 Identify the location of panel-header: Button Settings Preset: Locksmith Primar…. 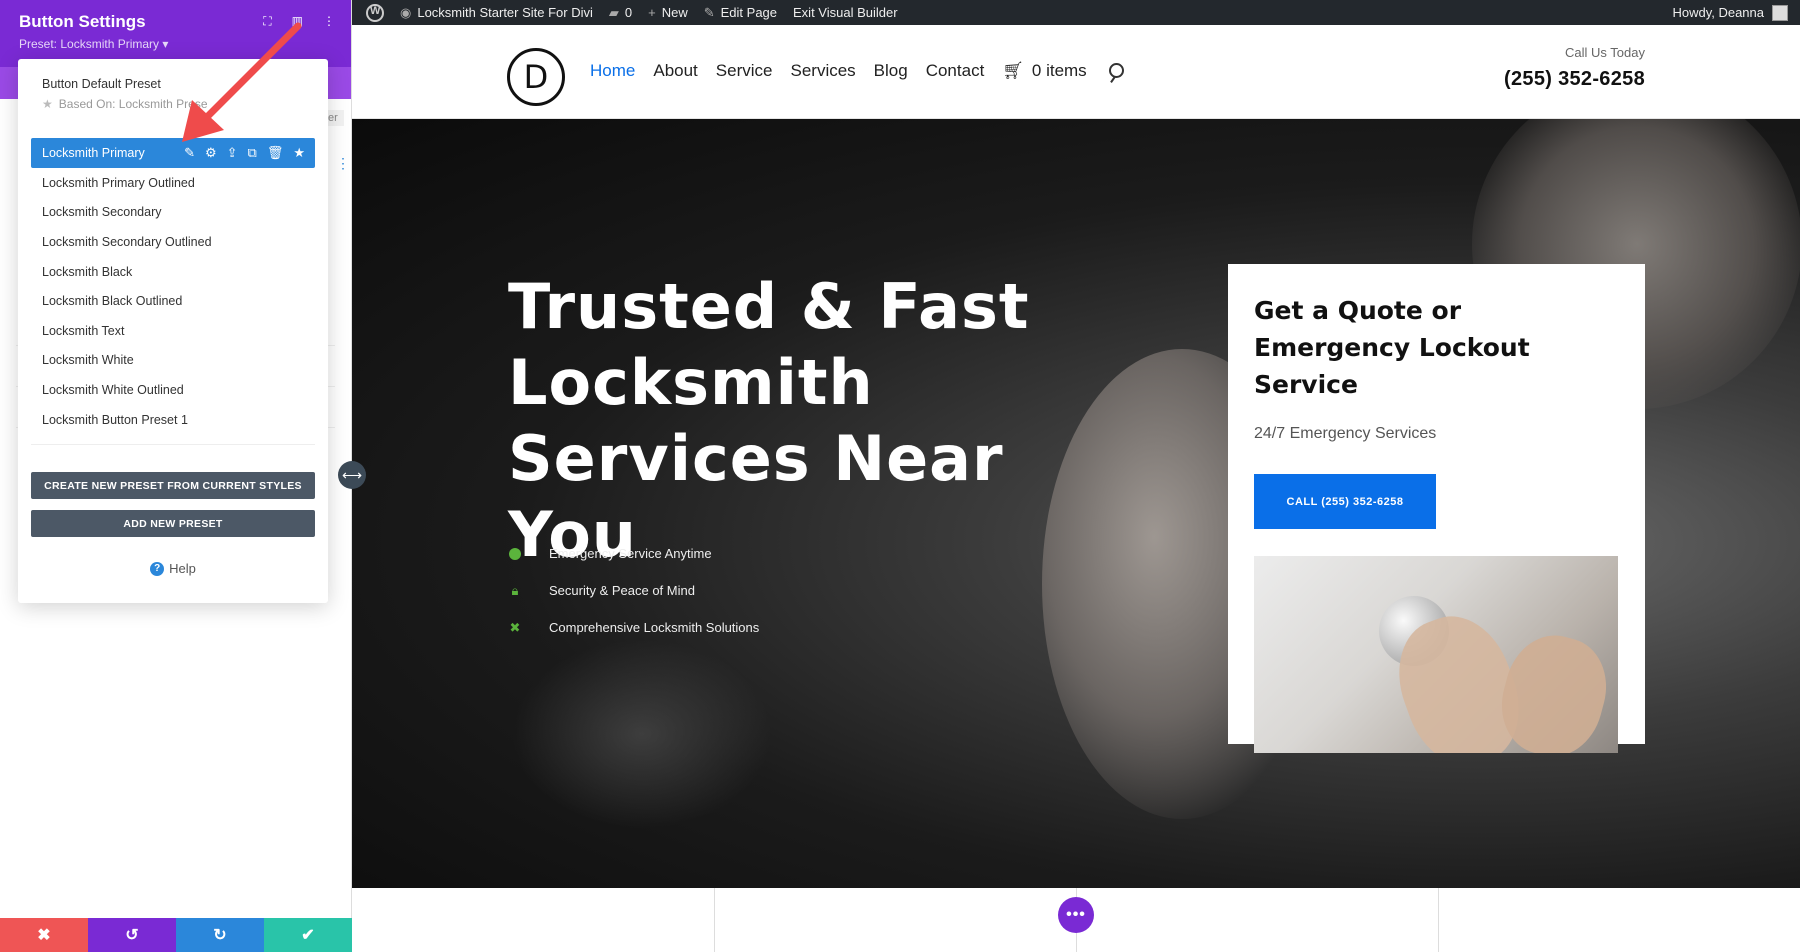
(175, 33).